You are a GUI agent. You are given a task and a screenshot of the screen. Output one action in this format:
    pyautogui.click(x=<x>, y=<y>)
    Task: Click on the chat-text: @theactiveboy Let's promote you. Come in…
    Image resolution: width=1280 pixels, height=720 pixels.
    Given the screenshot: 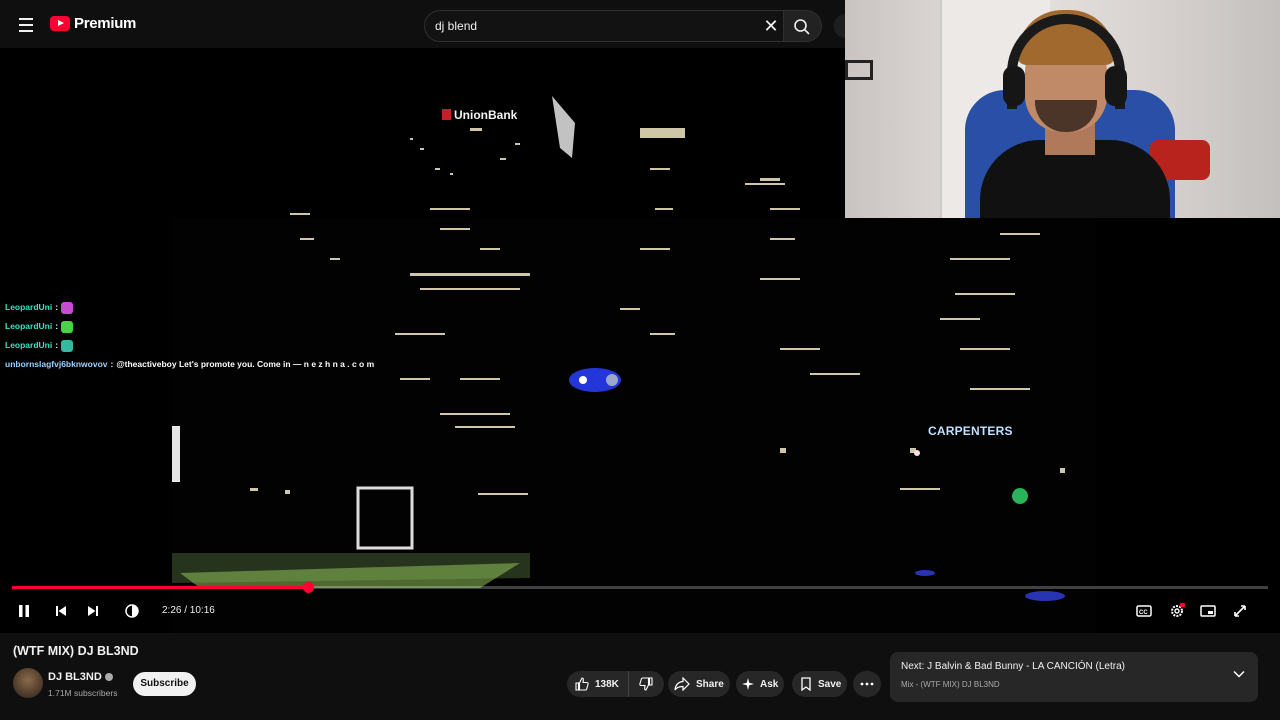 What is the action you would take?
    pyautogui.click(x=245, y=364)
    